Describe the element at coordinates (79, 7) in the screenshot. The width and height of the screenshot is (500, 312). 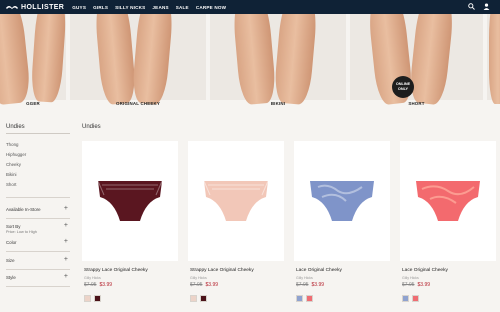
I see `nav-link-guys: GUYS` at that location.